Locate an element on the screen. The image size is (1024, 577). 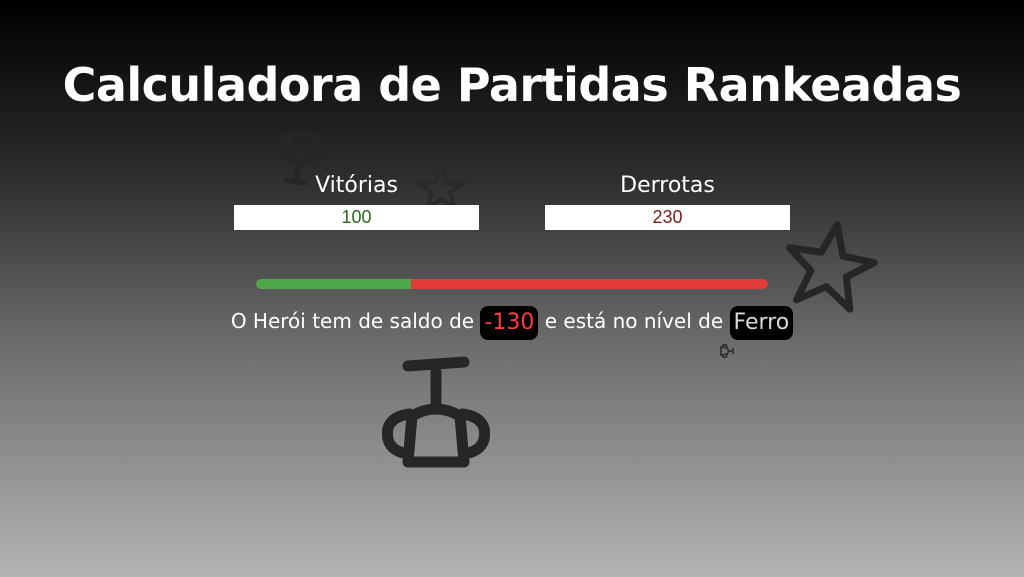
balance-badge: -130 is located at coordinates (509, 322).